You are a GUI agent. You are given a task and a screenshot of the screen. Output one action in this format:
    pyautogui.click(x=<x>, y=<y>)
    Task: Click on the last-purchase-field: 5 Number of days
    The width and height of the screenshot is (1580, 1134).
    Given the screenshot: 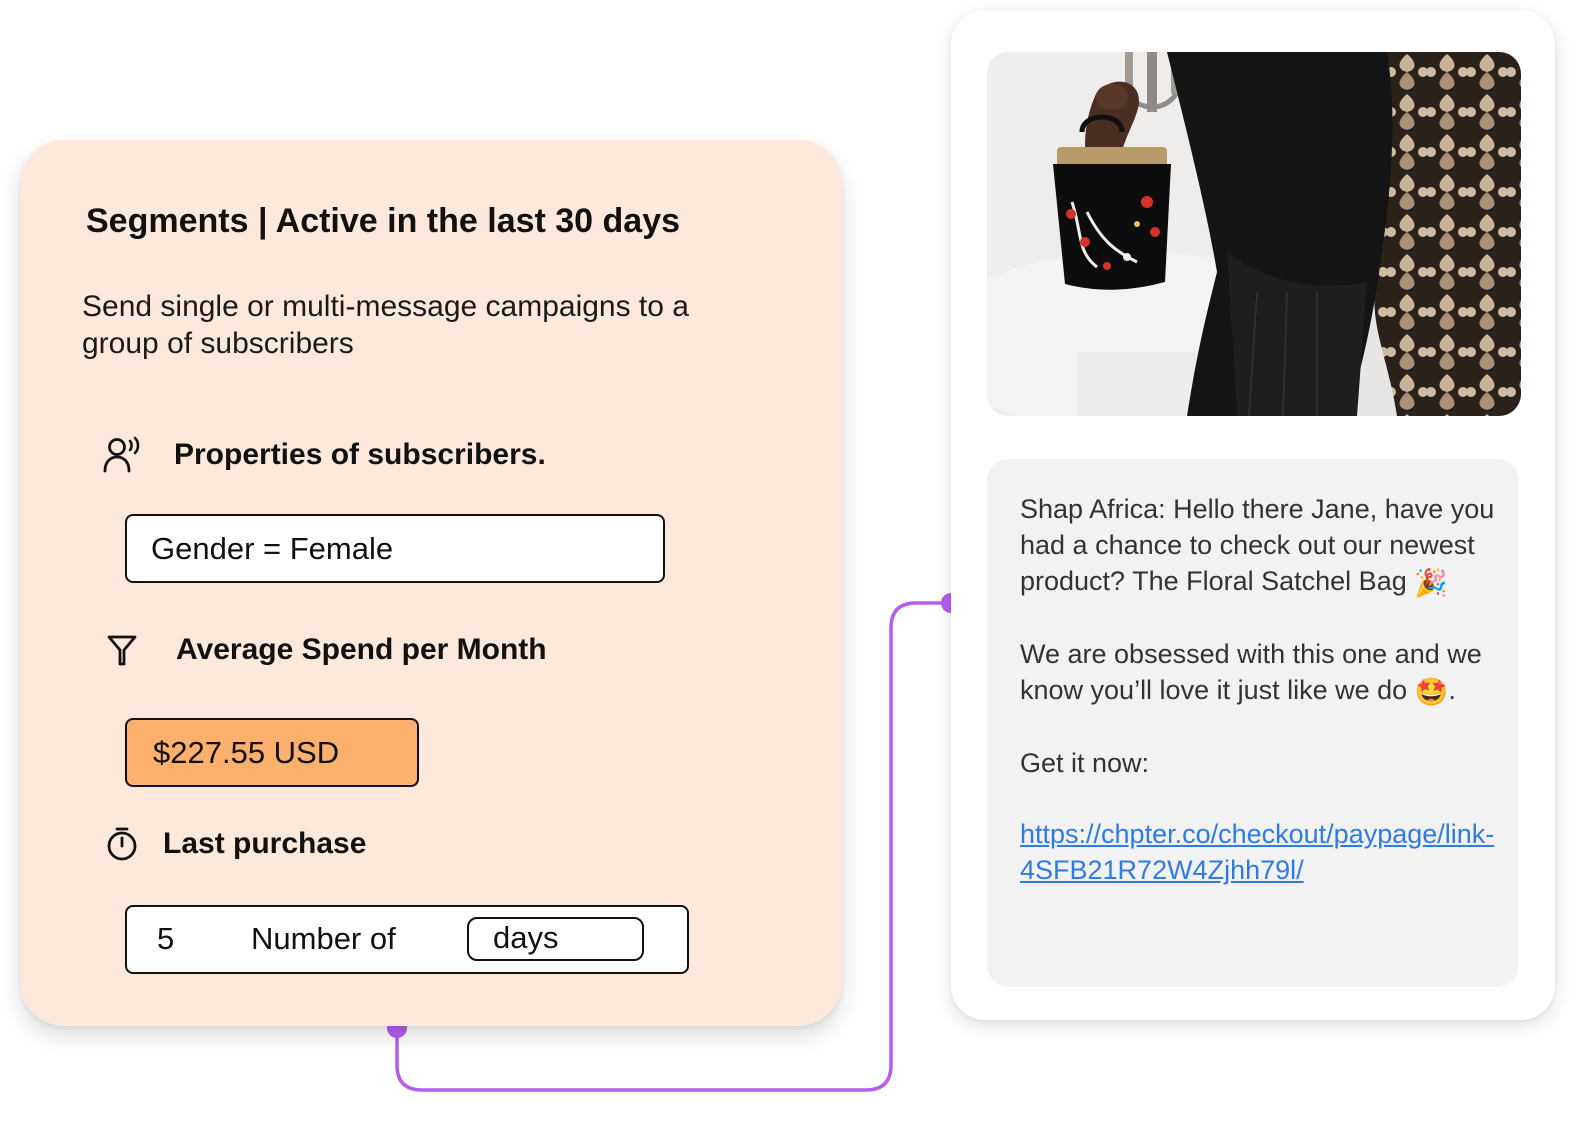 What is the action you would take?
    pyautogui.click(x=407, y=939)
    